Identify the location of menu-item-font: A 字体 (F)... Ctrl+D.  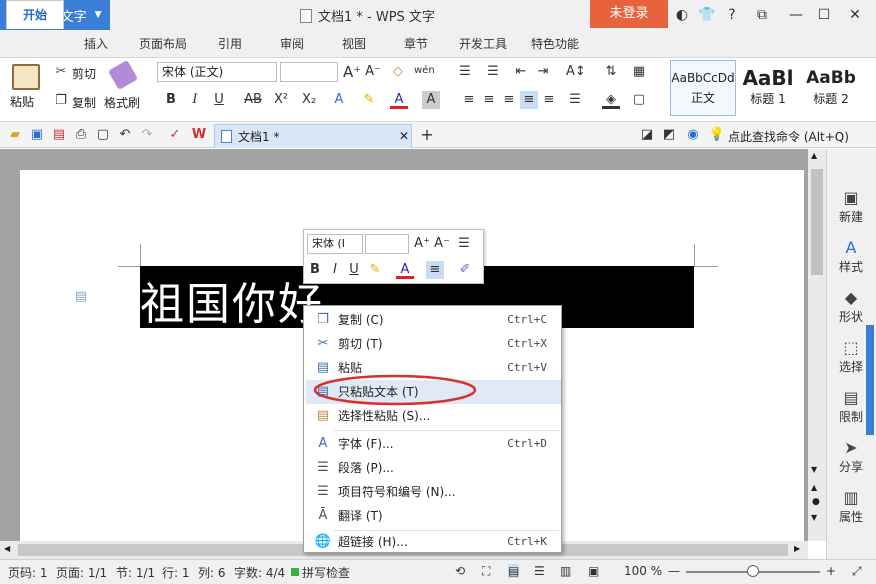
(433, 444).